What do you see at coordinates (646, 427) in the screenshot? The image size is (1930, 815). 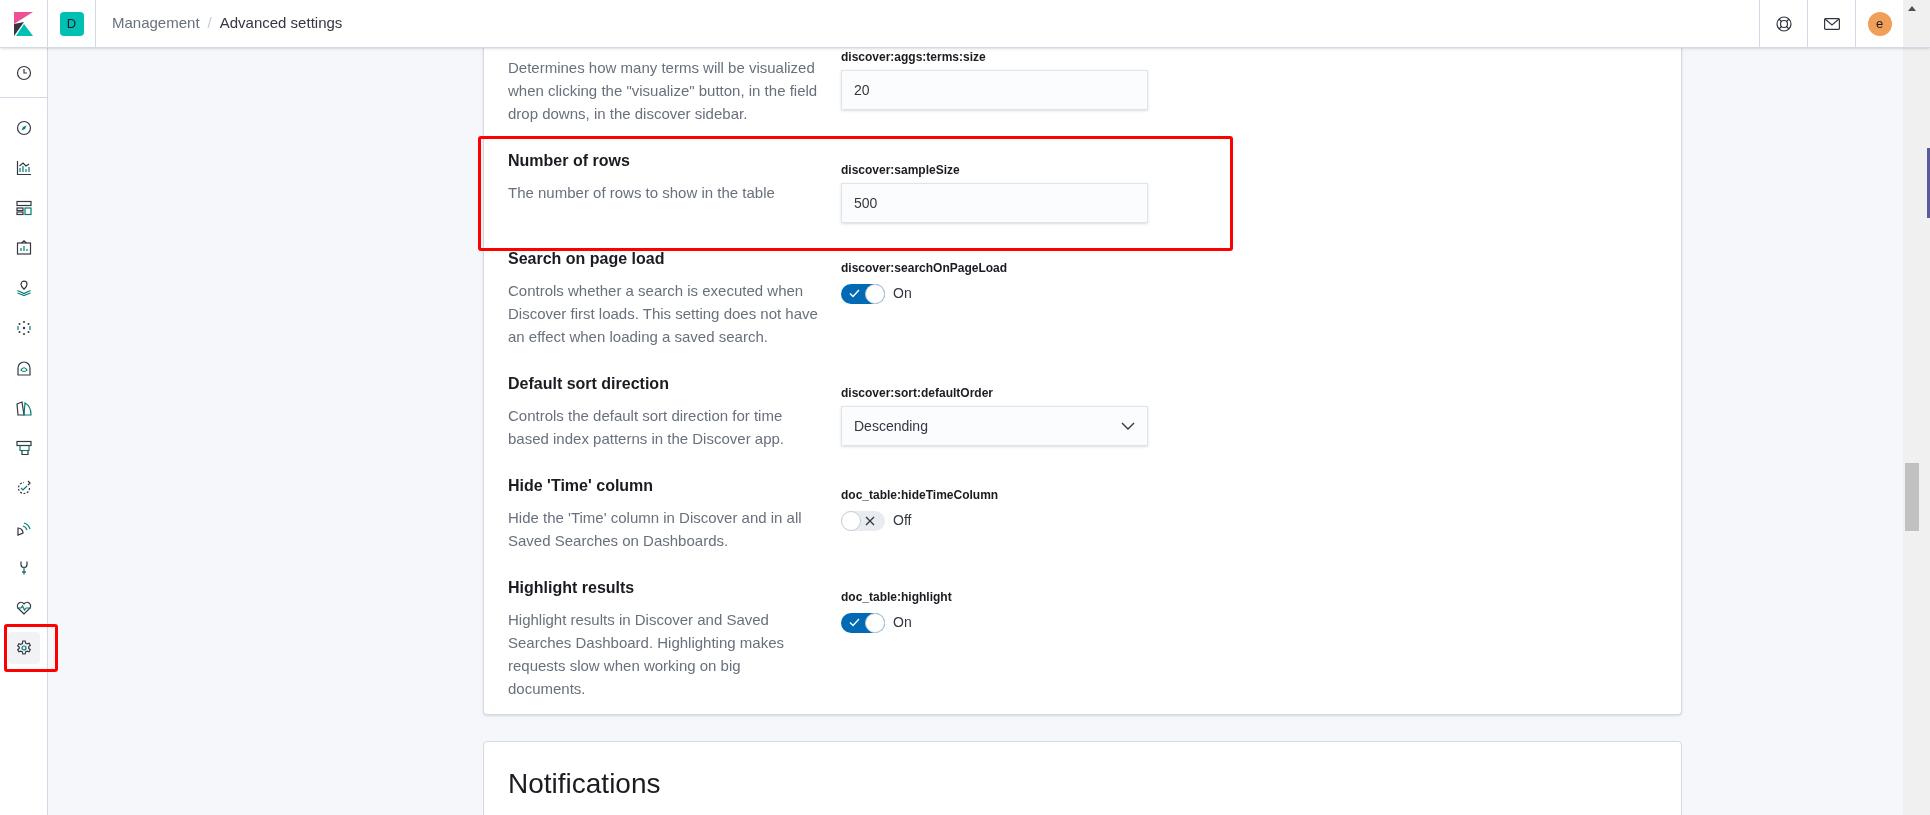 I see `setting-description: Controls the default sort direction for time based index patterns in the Discover app.` at bounding box center [646, 427].